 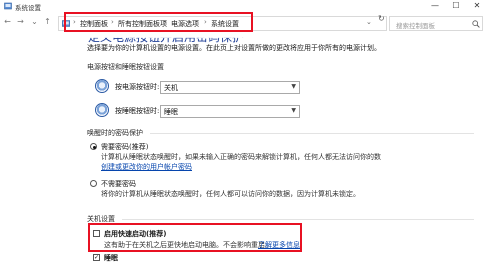 I want to click on search-placeholder: 搜索控制面板, so click(x=415, y=26).